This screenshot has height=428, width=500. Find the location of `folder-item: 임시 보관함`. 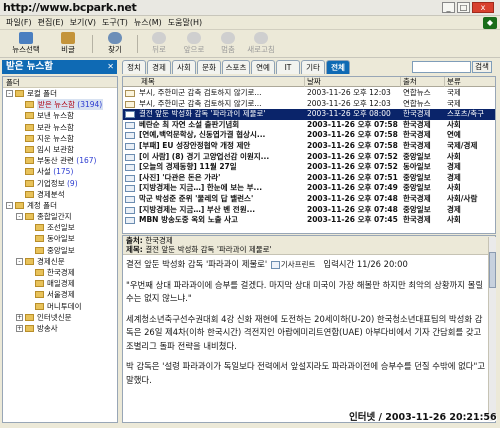

folder-item: 임시 보관함 is located at coordinates (60, 149).